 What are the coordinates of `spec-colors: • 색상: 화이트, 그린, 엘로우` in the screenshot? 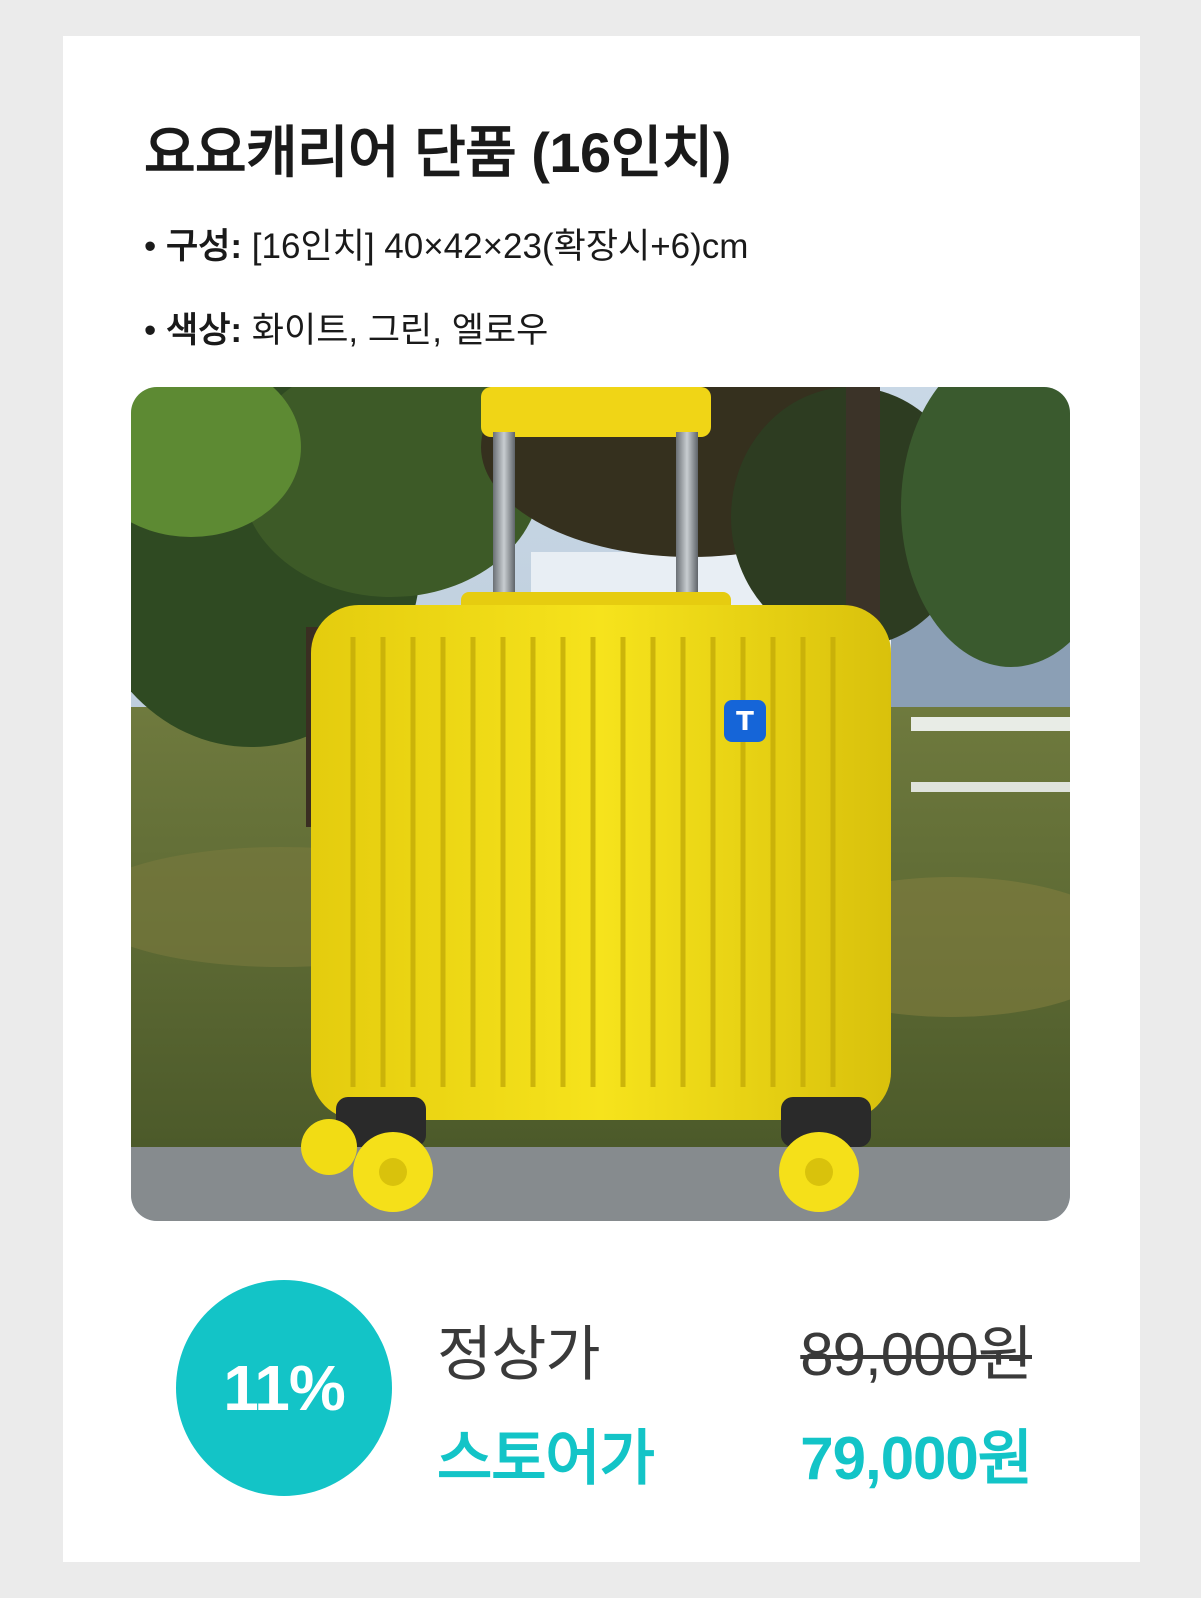 It's located at (346, 327).